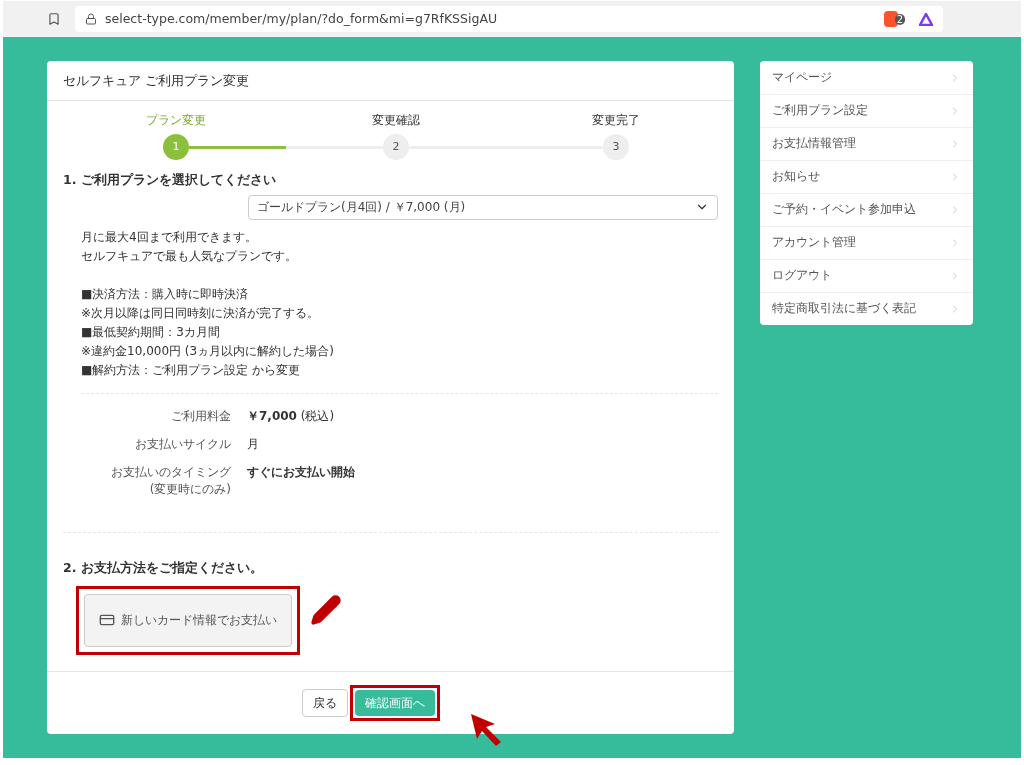 The height and width of the screenshot is (765, 1024). Describe the element at coordinates (926, 19) in the screenshot. I see `triangle-extension-icon` at that location.